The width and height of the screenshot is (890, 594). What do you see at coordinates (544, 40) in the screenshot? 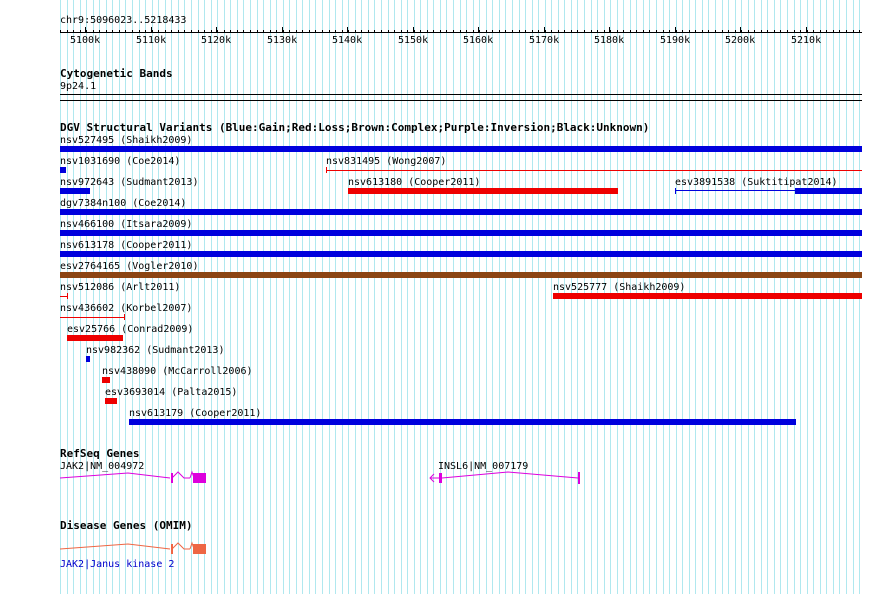
I see `ruler-tick-label: 5170k` at bounding box center [544, 40].